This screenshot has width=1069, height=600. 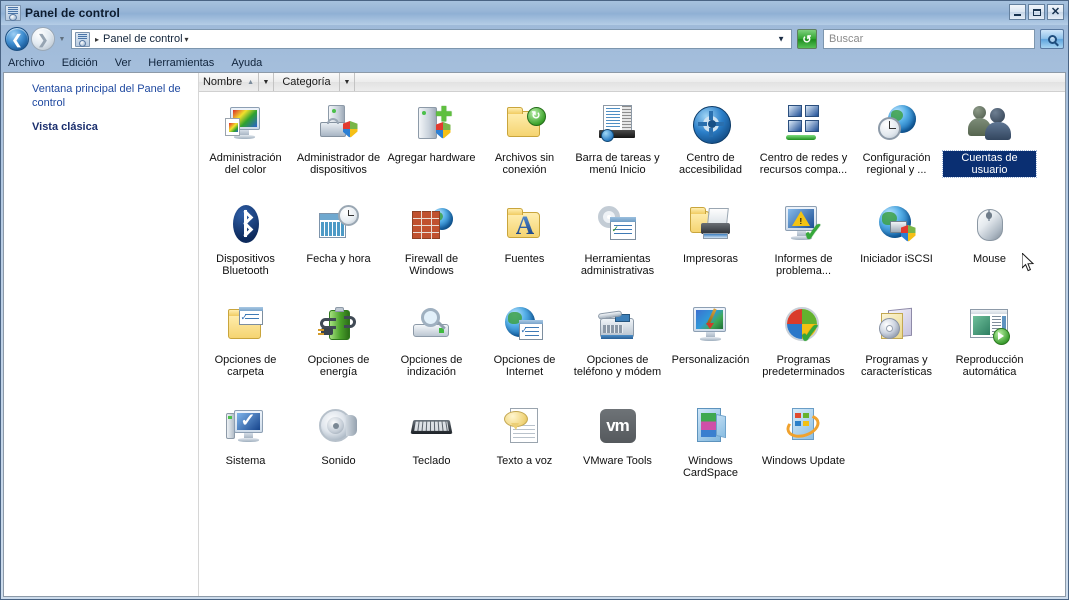 I want to click on item-mouse: Mouse, so click(x=989, y=238).